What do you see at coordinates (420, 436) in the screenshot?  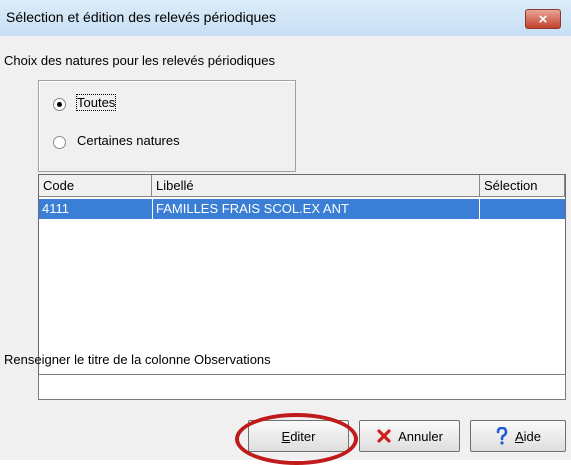 I see `annuler-button-label: Annuler` at bounding box center [420, 436].